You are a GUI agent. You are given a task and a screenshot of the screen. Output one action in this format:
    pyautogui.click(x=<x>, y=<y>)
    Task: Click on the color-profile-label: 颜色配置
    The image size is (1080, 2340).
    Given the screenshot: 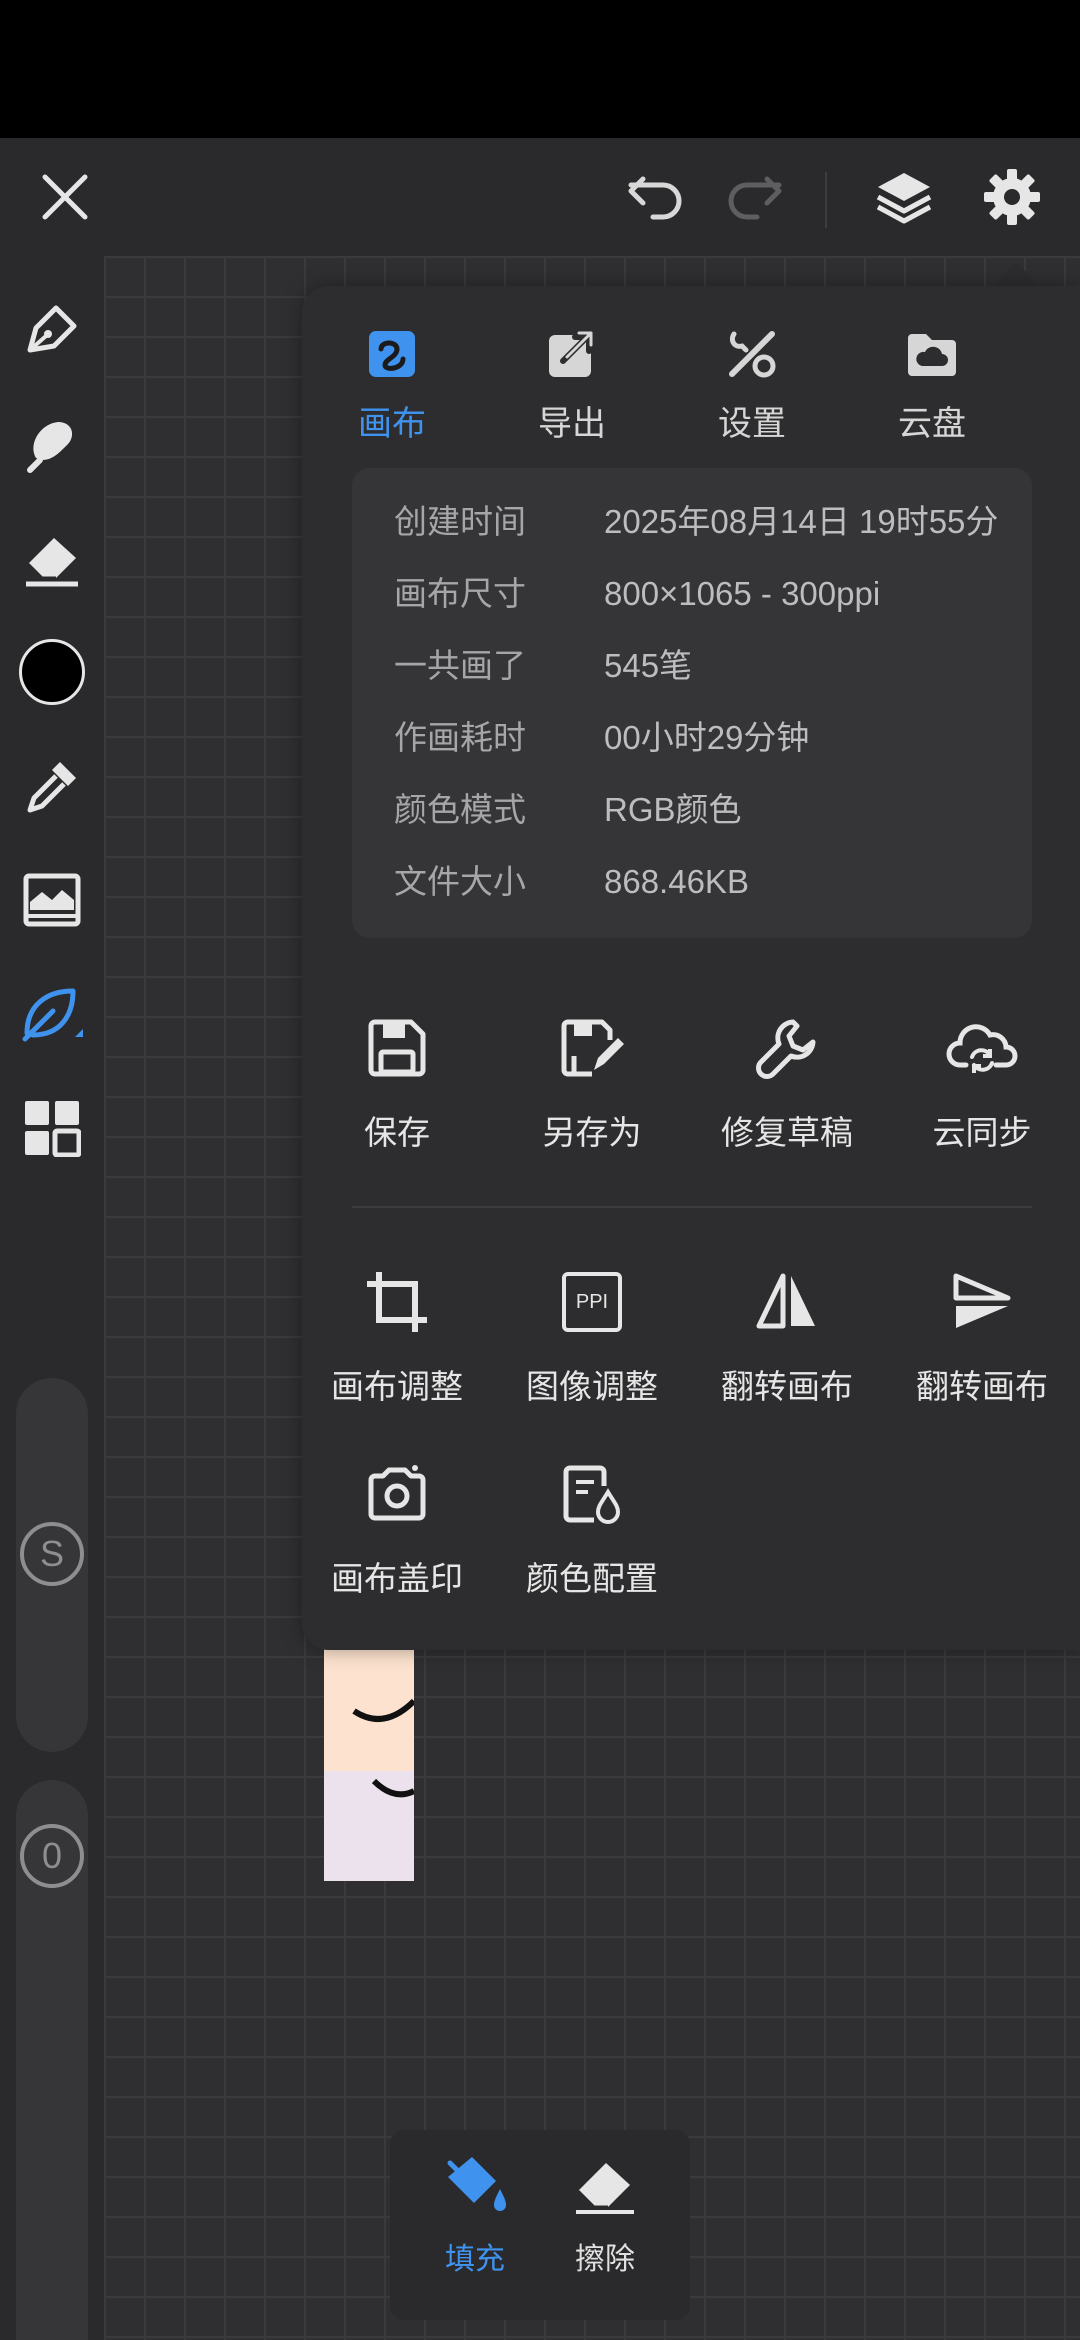 What is the action you would take?
    pyautogui.click(x=592, y=1578)
    